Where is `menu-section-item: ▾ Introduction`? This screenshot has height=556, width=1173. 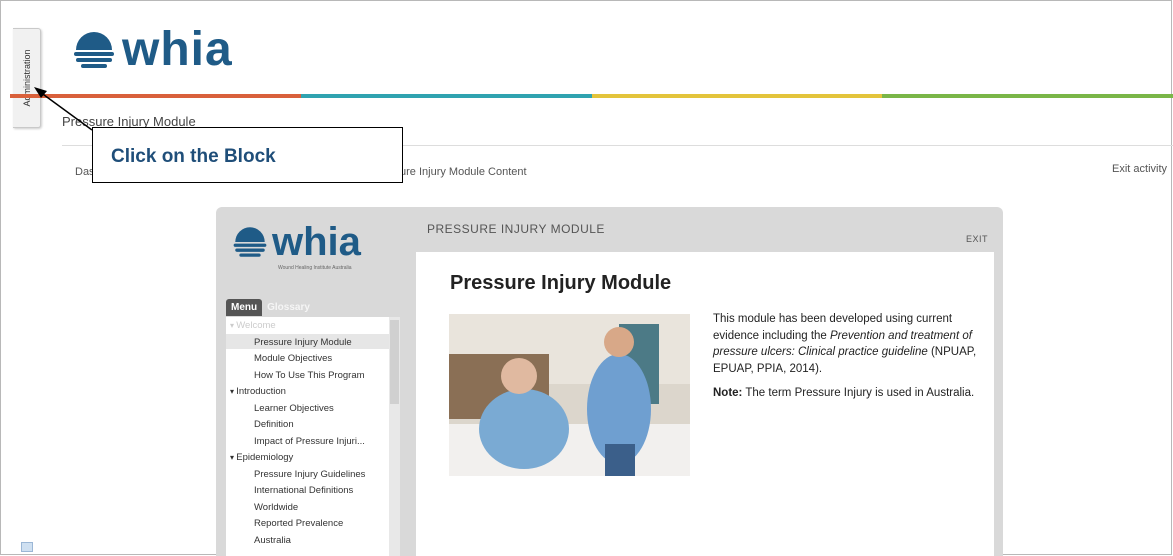 menu-section-item: ▾ Introduction is located at coordinates (258, 391).